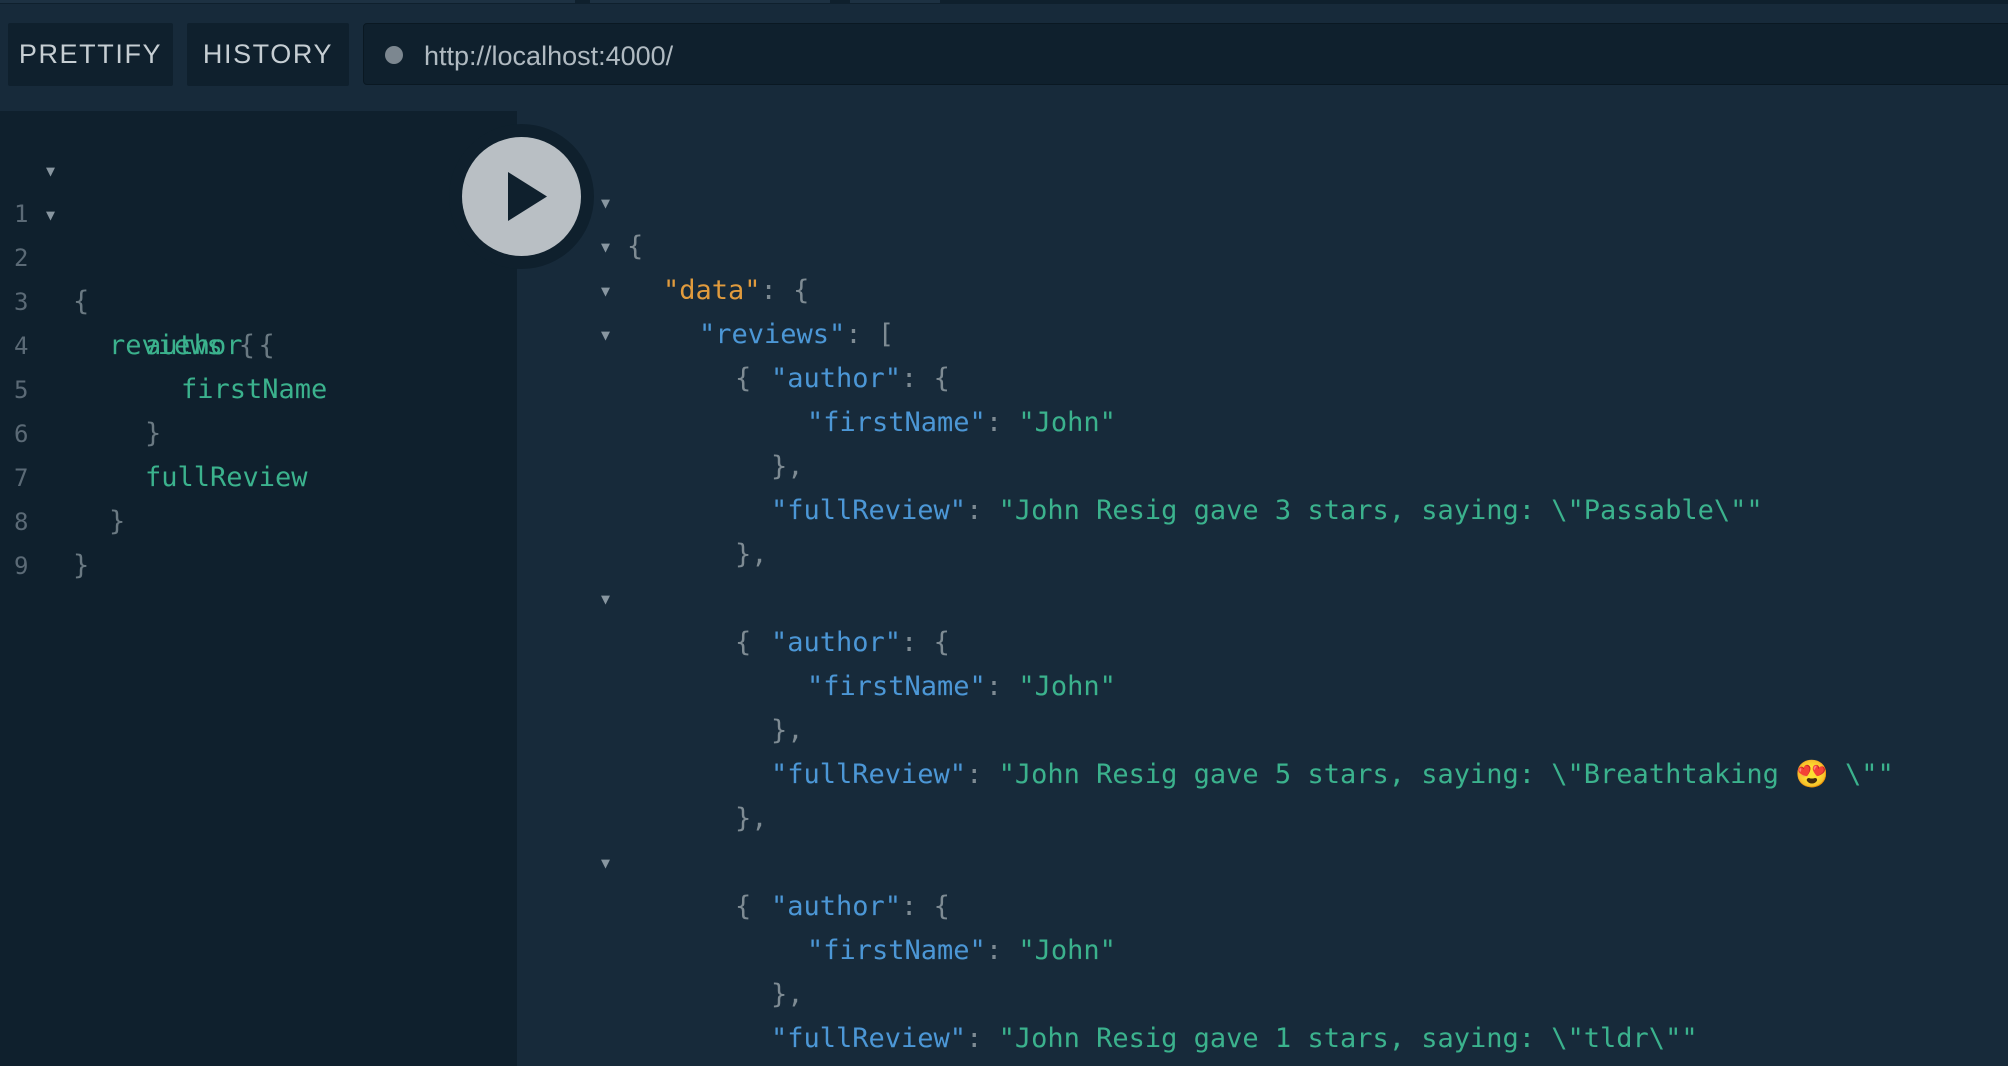 The width and height of the screenshot is (2008, 1066). What do you see at coordinates (258, 474) in the screenshot?
I see `editor-line: 7 }` at bounding box center [258, 474].